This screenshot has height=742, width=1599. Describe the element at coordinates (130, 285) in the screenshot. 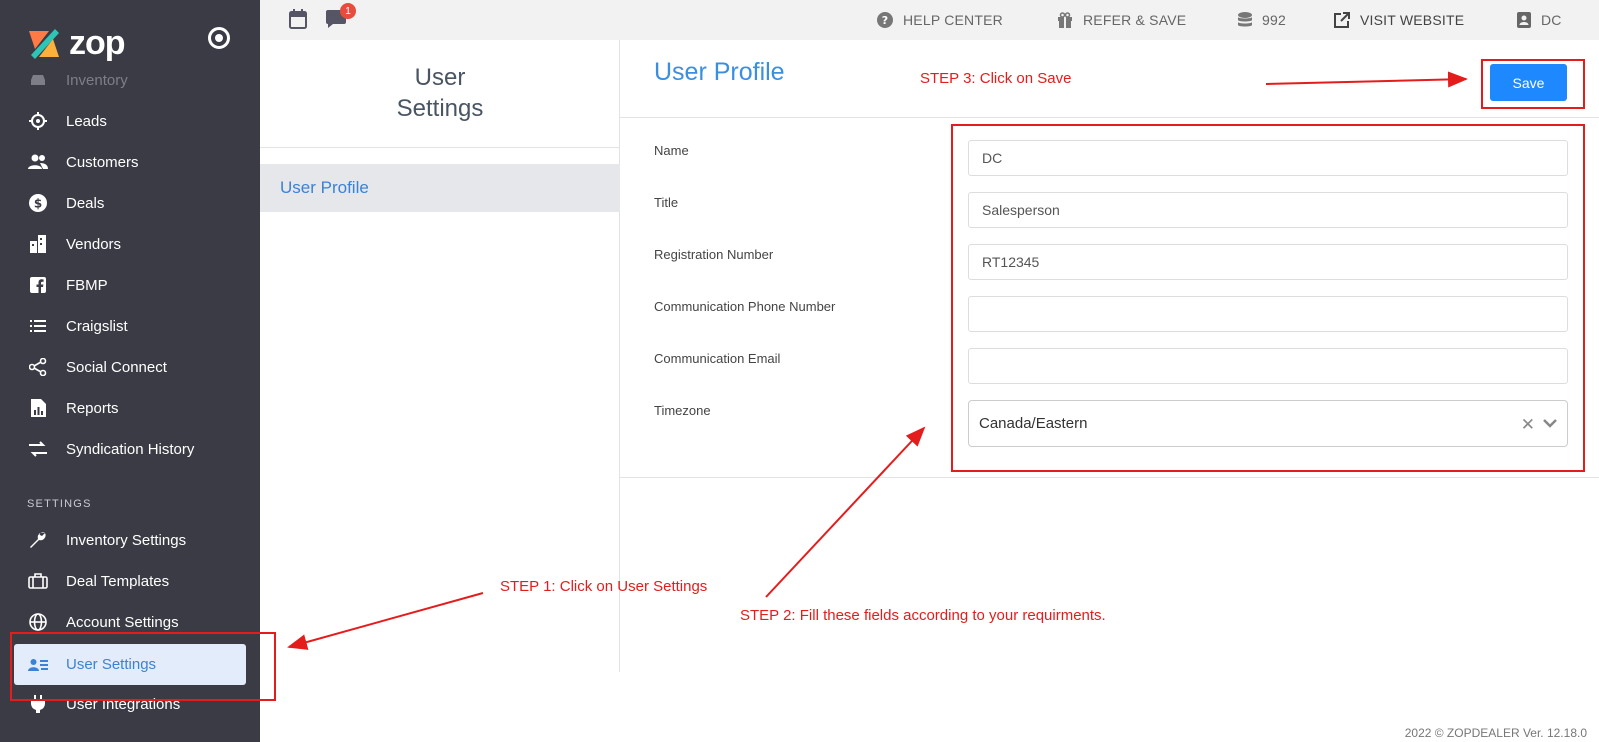

I see `sidebar-item-fbmp: FBMP` at that location.